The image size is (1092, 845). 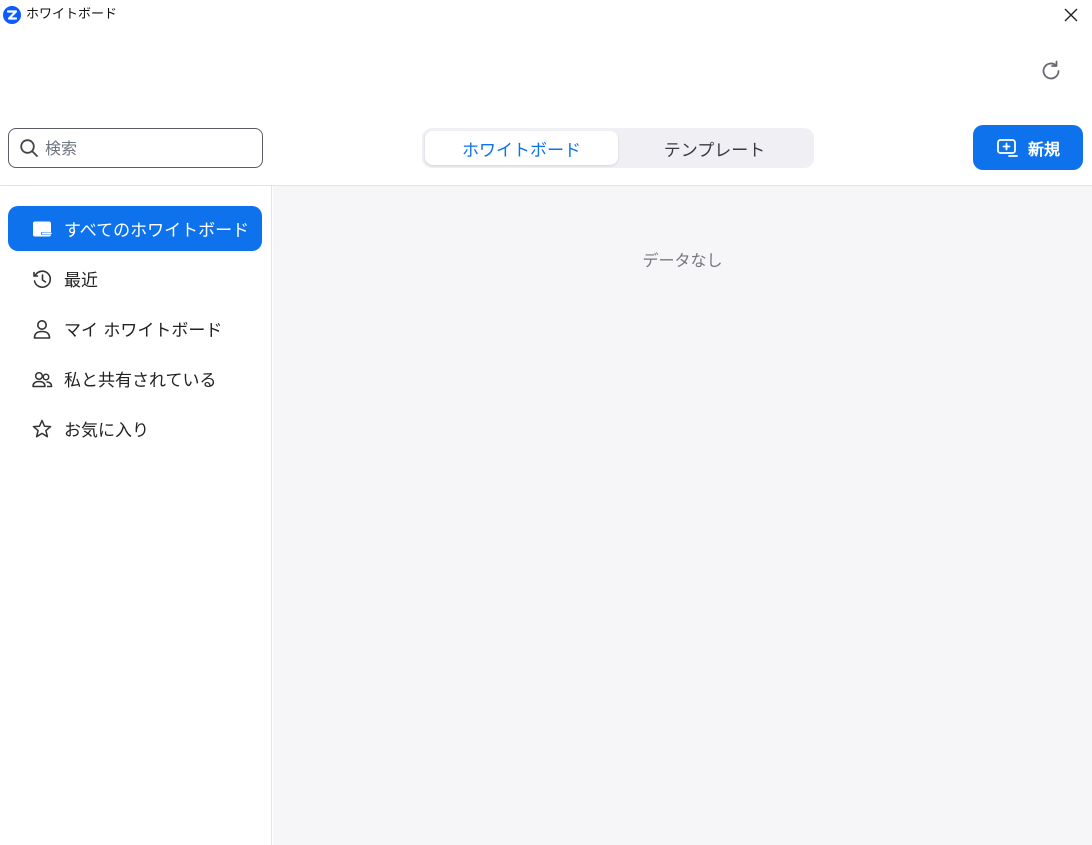 I want to click on close-button, so click(x=1071, y=15).